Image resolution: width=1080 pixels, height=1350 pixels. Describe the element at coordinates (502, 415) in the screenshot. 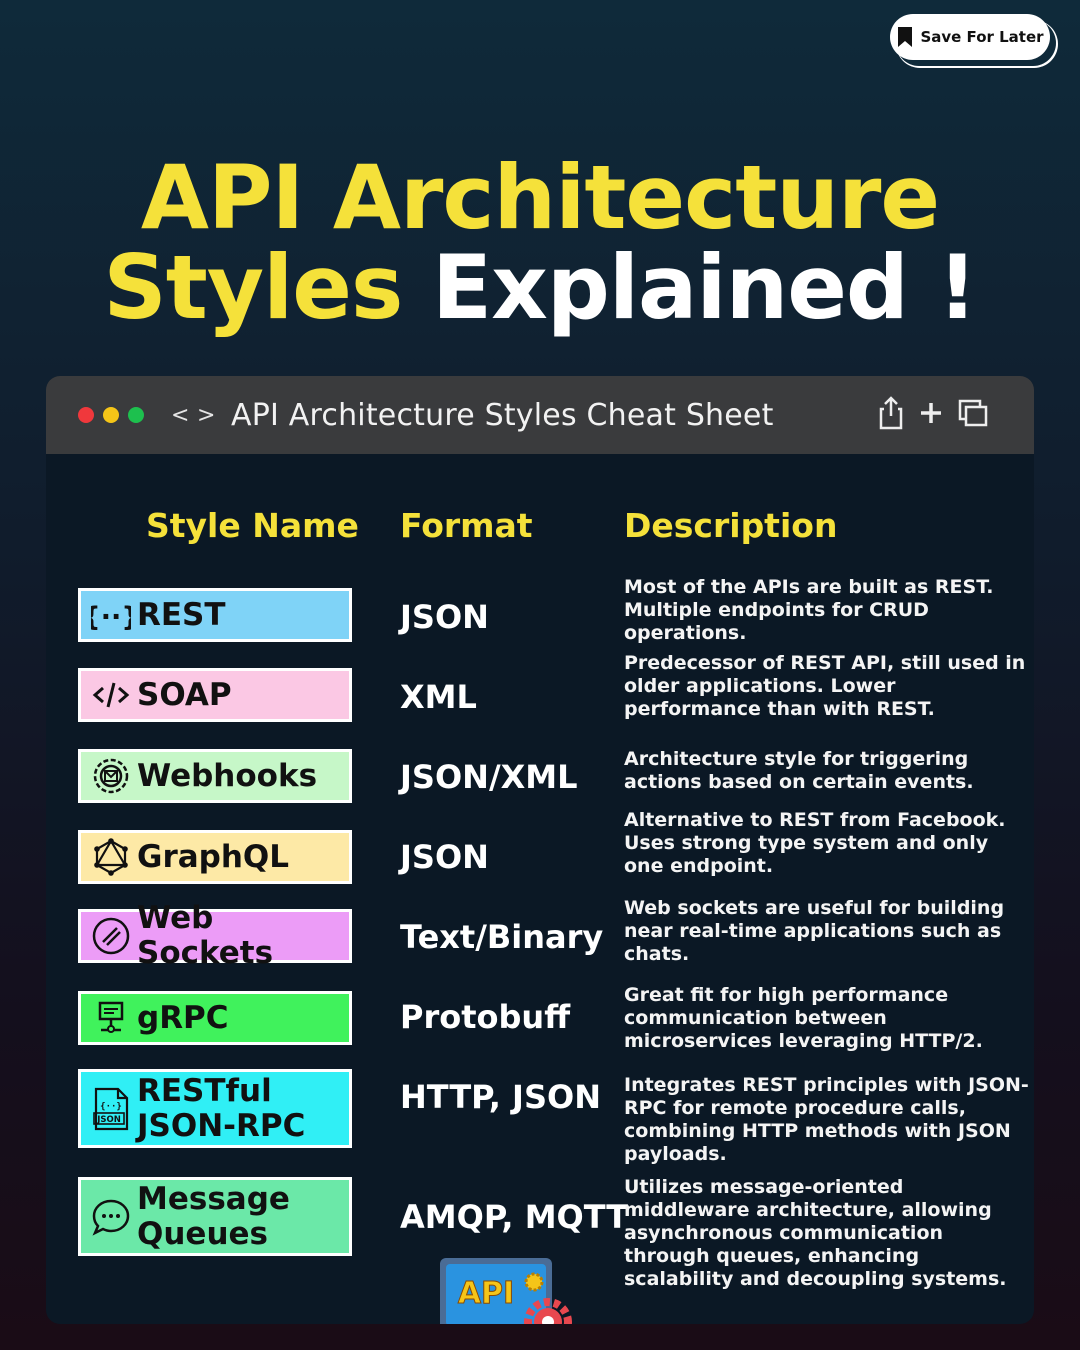

I see `window-title: API Architecture Styles Cheat Sheet` at that location.